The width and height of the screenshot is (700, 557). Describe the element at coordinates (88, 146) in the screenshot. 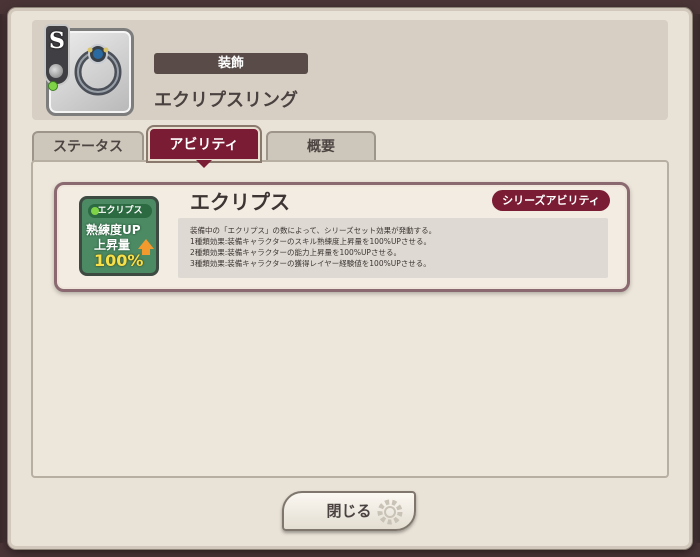

I see `tab-status: ステータス` at that location.